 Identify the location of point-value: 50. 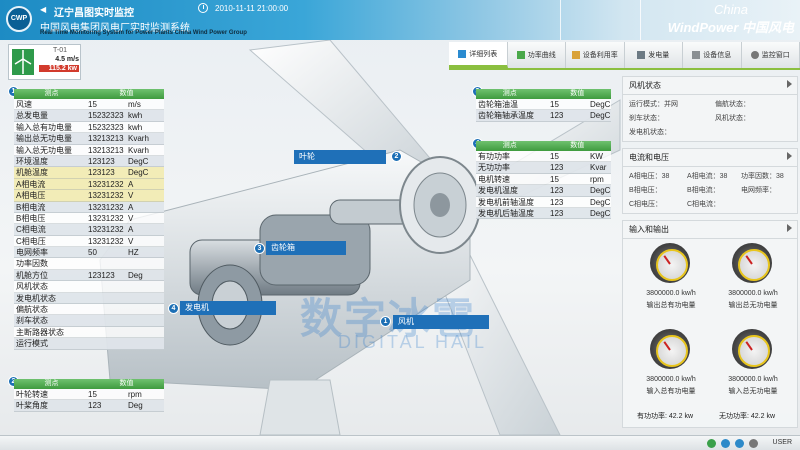
(92, 253).